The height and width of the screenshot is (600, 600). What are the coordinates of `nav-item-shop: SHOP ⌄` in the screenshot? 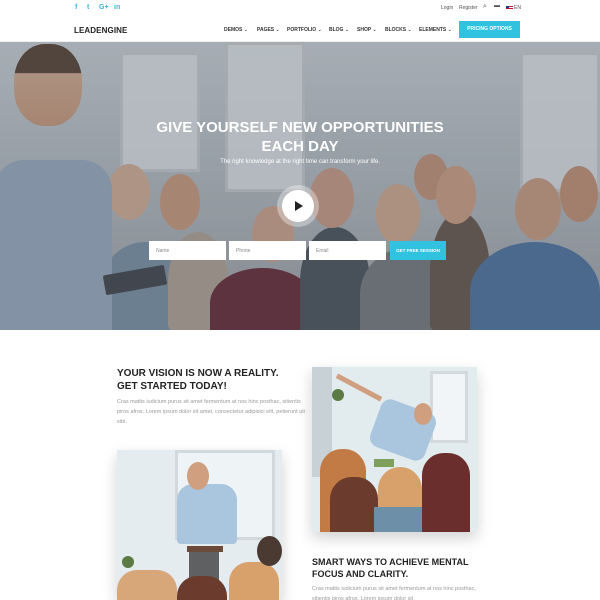 It's located at (367, 30).